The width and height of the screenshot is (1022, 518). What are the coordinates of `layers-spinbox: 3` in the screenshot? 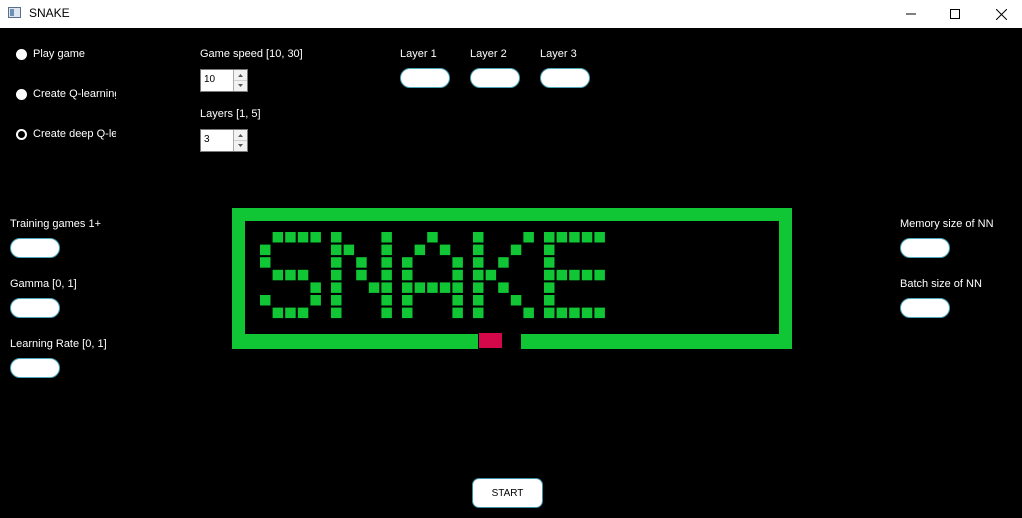 It's located at (224, 140).